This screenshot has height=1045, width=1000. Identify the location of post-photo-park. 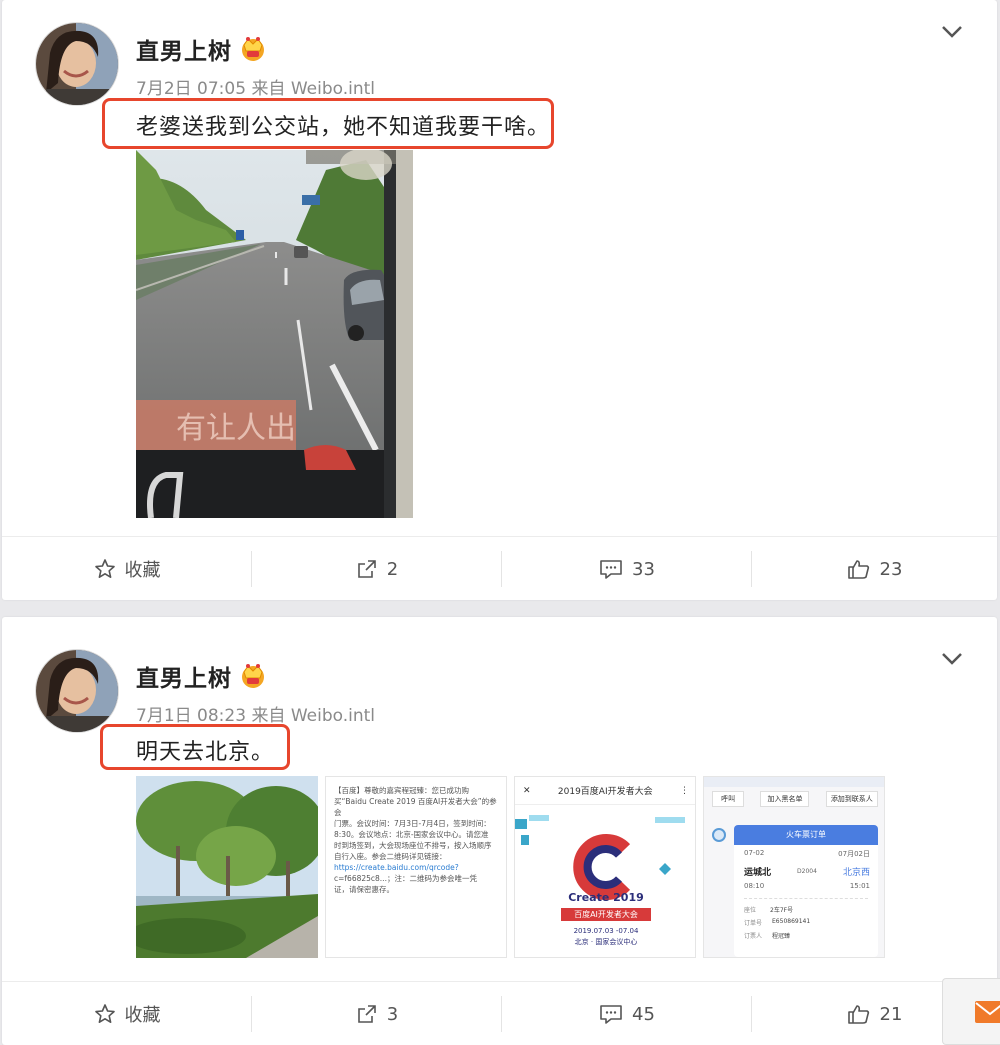
(227, 867).